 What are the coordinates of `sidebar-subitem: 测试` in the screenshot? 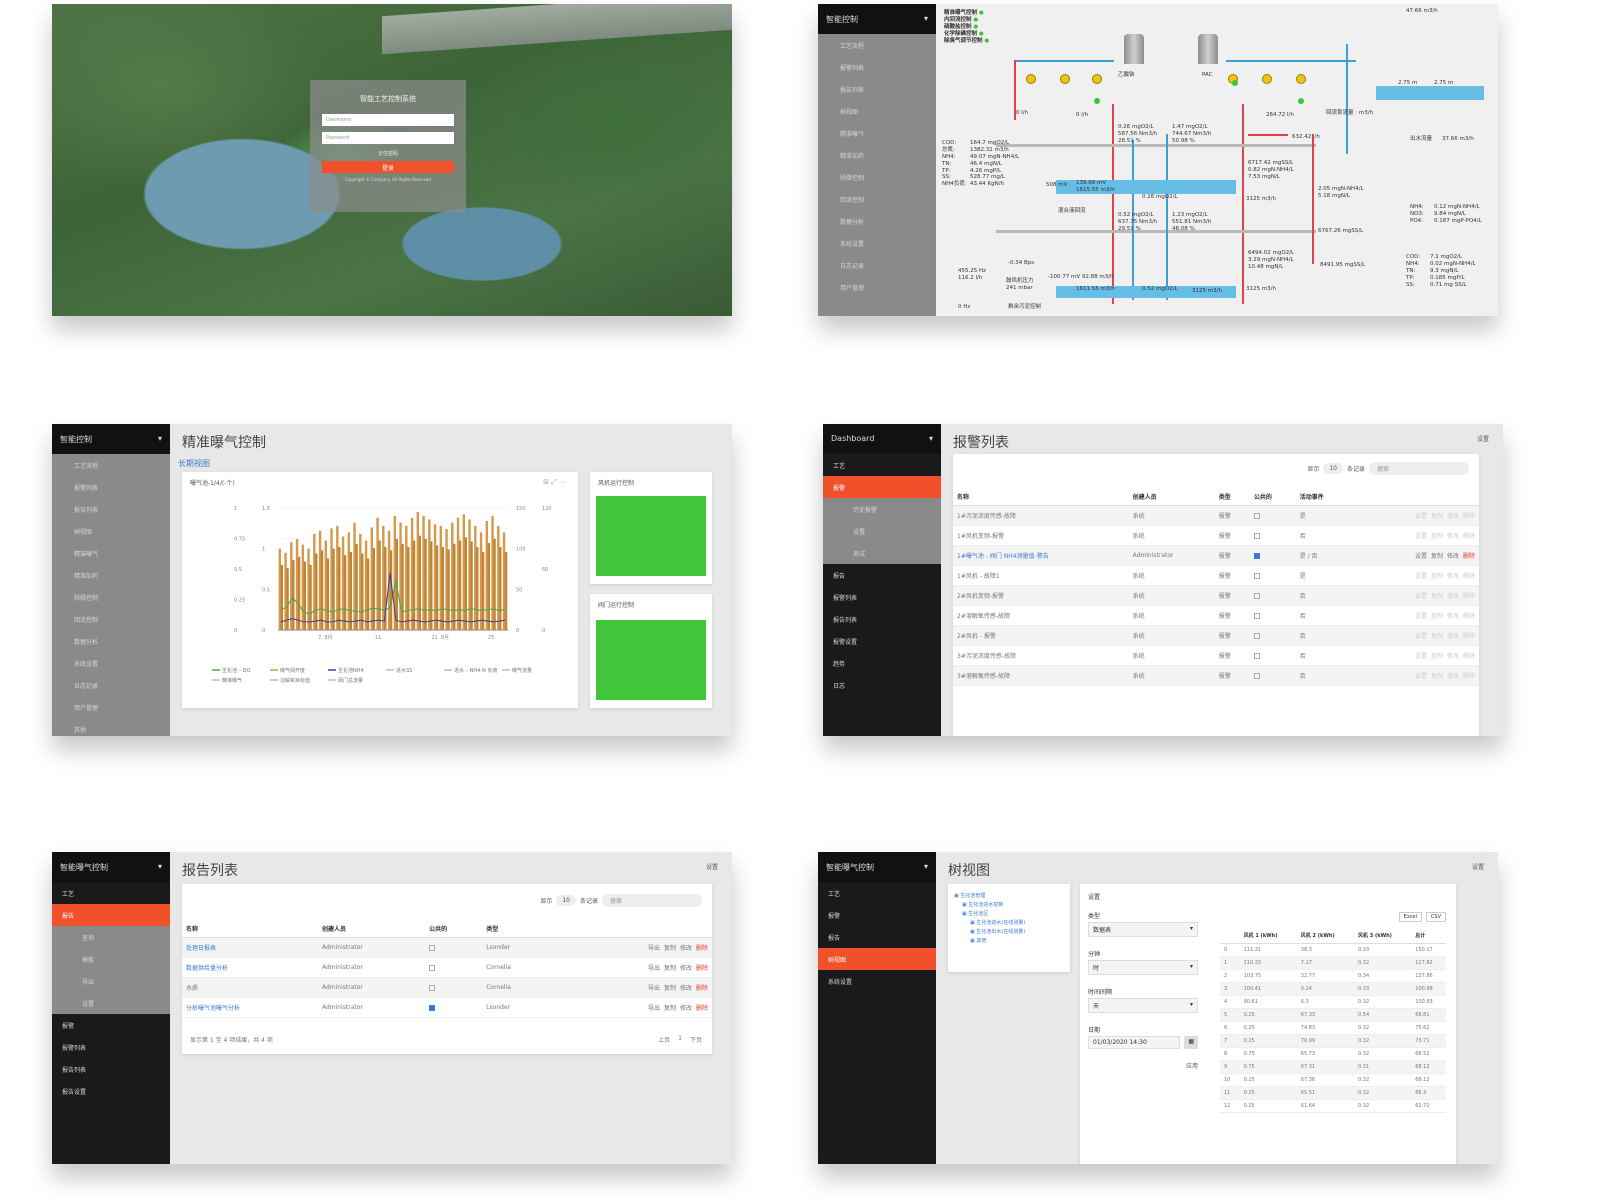 It's located at (882, 553).